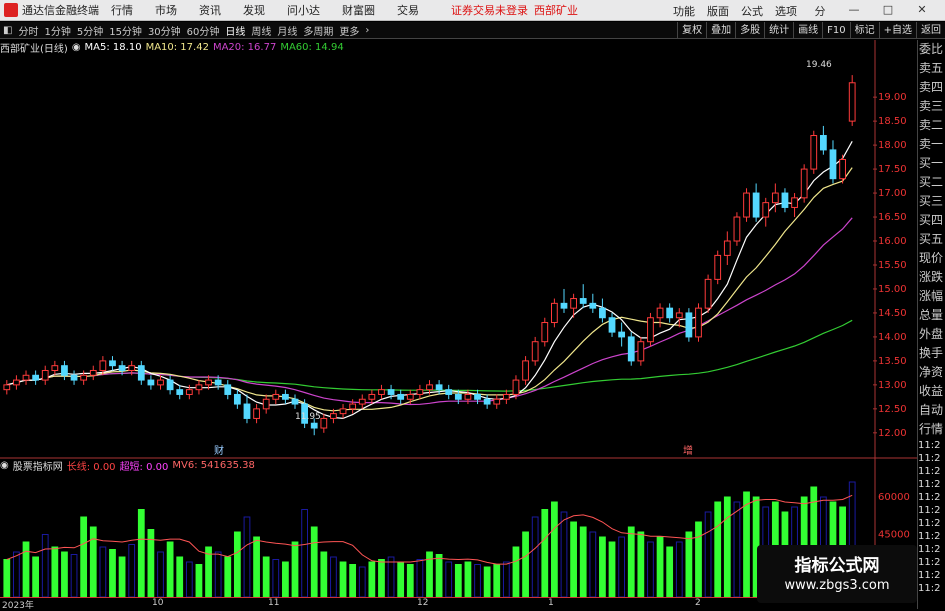 The height and width of the screenshot is (611, 945). What do you see at coordinates (888, 11) in the screenshot?
I see `maximize-icon: □` at bounding box center [888, 11].